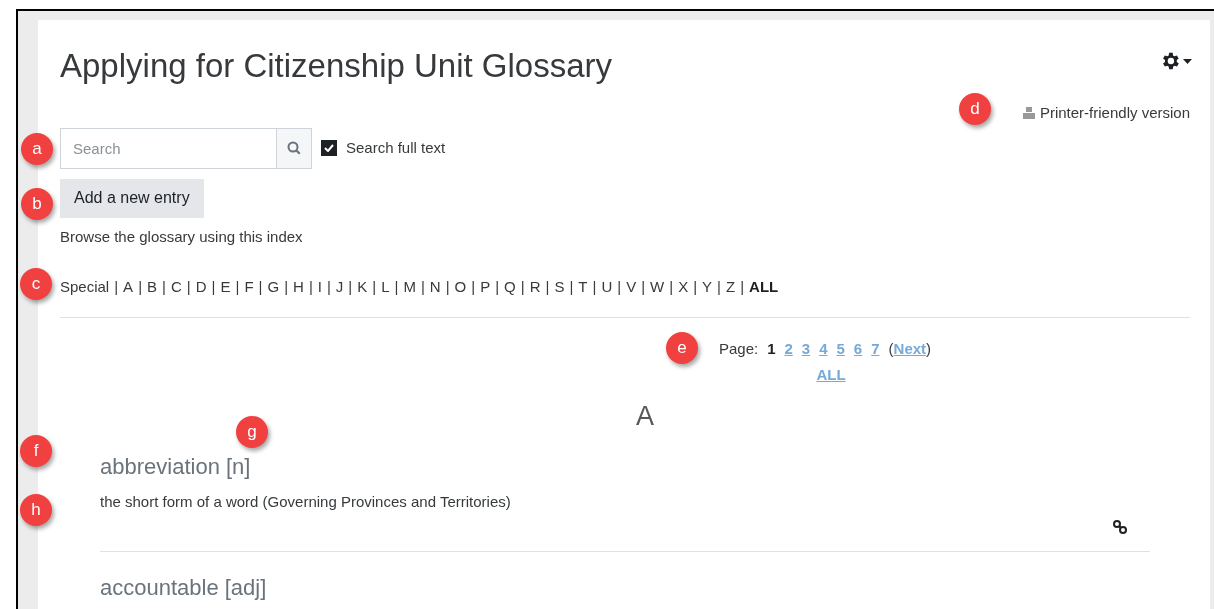 The width and height of the screenshot is (1214, 609). I want to click on current-page: 1, so click(771, 348).